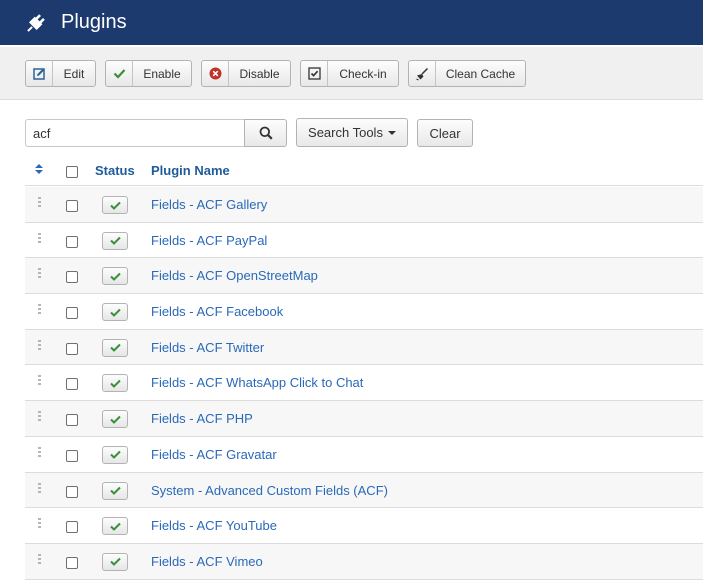  What do you see at coordinates (39, 73) in the screenshot?
I see `edit-icon` at bounding box center [39, 73].